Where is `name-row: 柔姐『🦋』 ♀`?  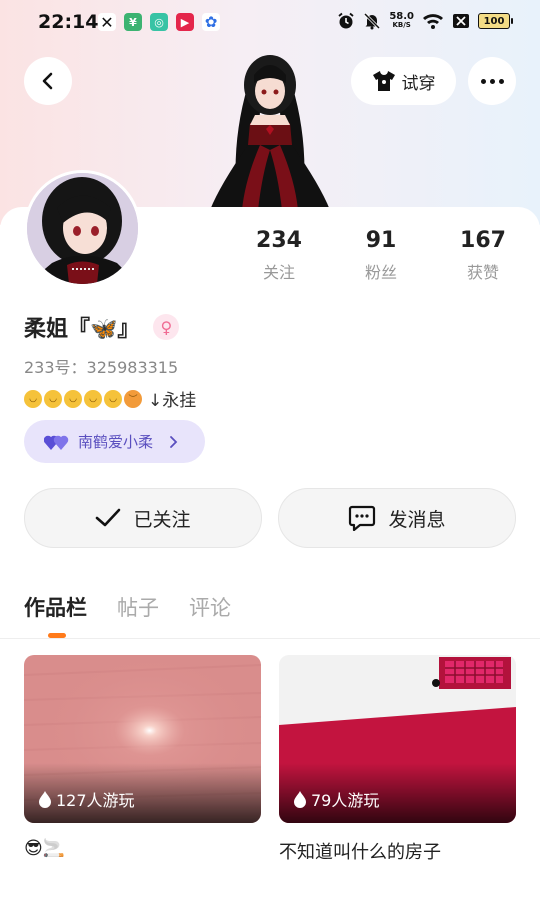
name-row: 柔姐『🦋』 ♀ is located at coordinates (102, 327).